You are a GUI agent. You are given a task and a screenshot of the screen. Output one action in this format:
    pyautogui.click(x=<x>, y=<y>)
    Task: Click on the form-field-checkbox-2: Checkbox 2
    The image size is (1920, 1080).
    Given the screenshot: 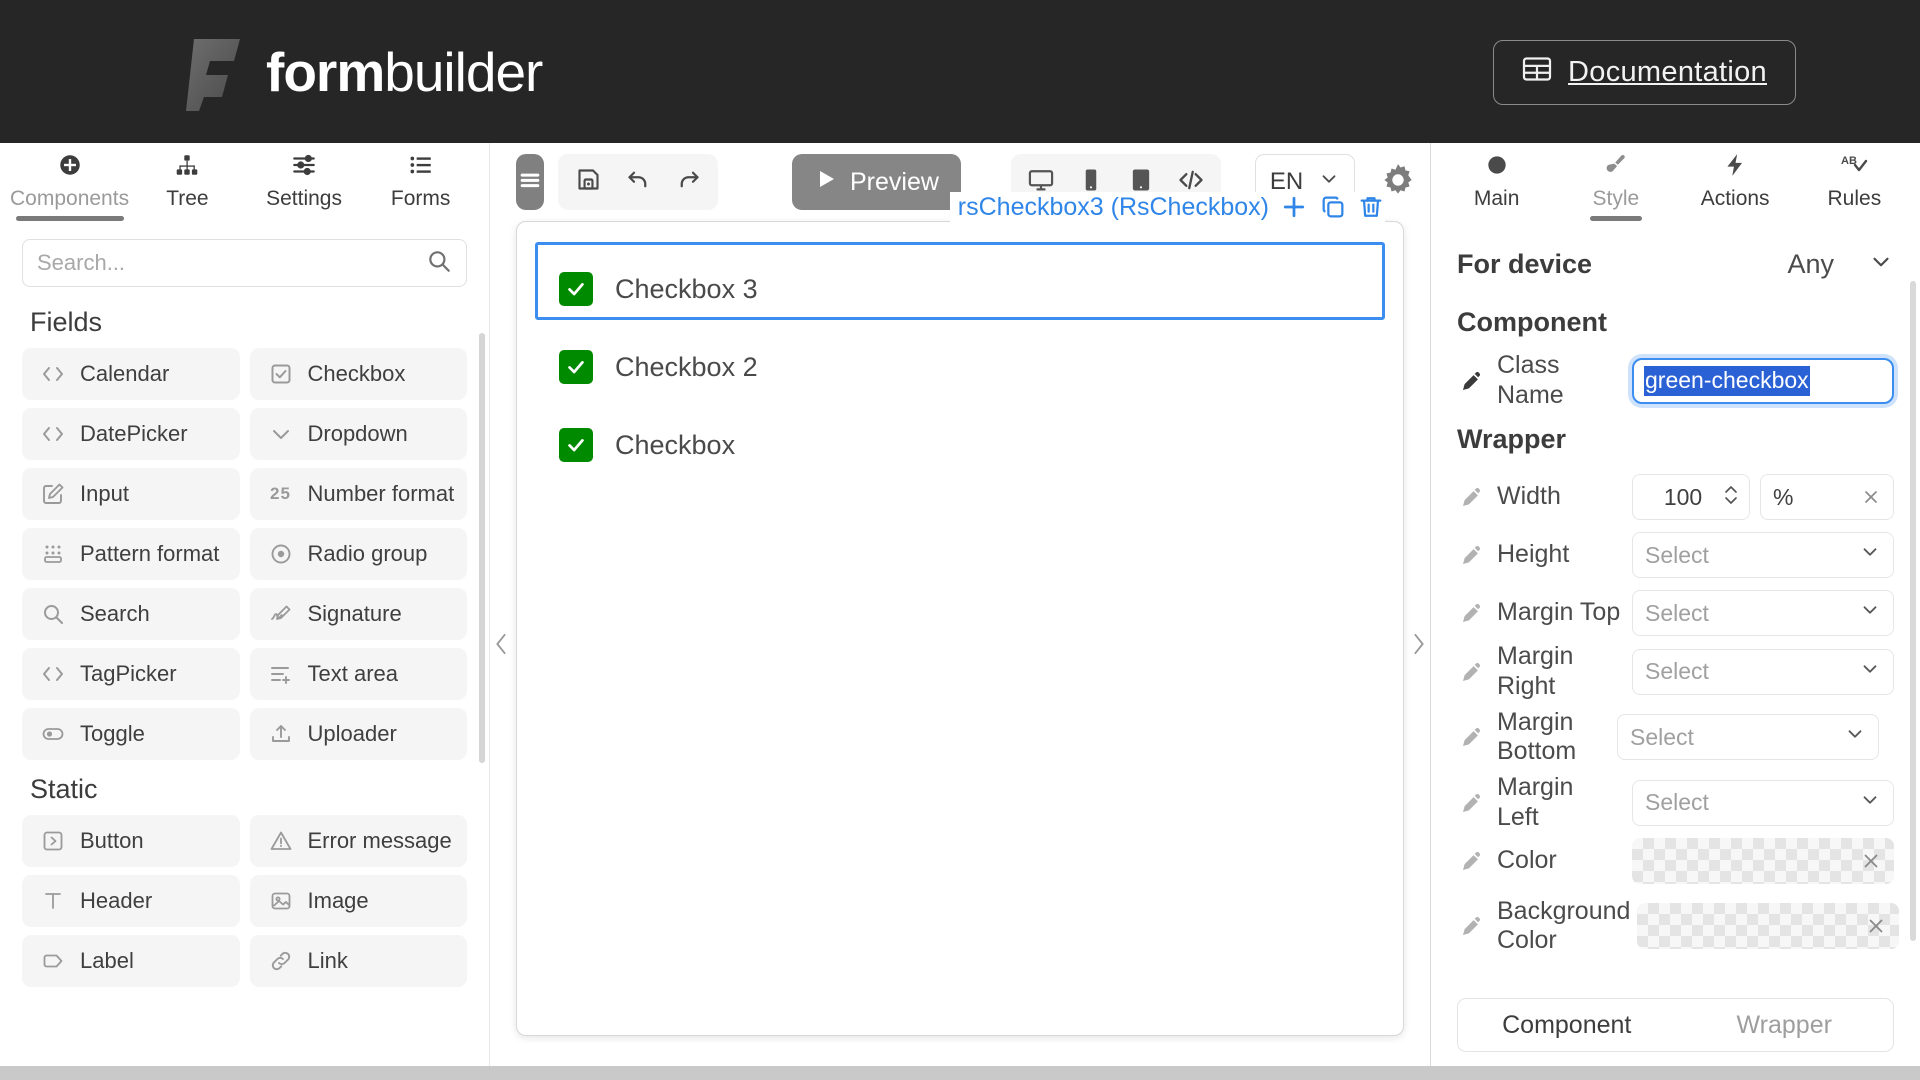 What is the action you would take?
    pyautogui.click(x=960, y=367)
    